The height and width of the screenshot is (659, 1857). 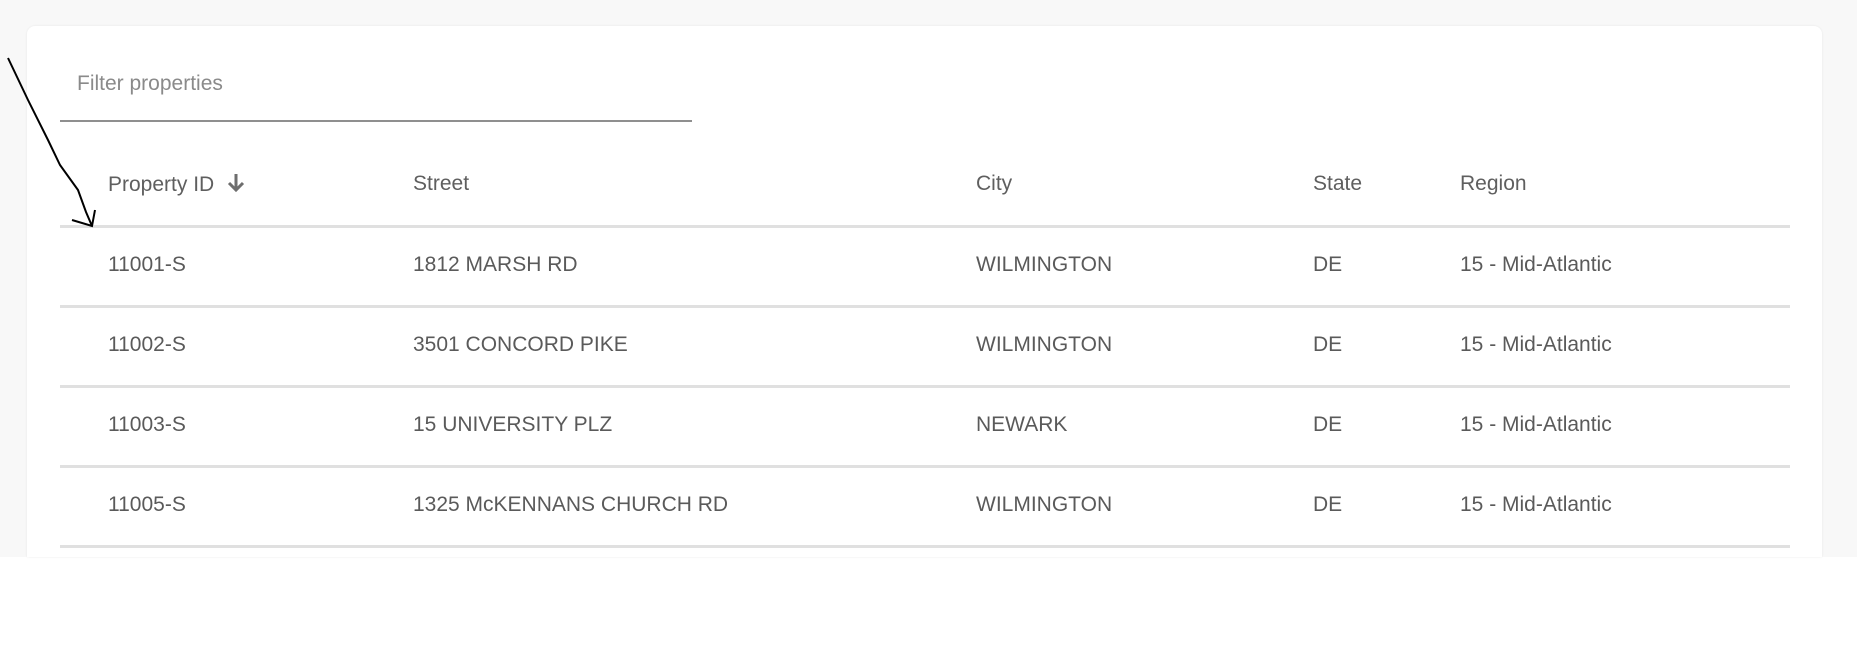 I want to click on table-header: Property ID Street City State Region, so click(x=925, y=181).